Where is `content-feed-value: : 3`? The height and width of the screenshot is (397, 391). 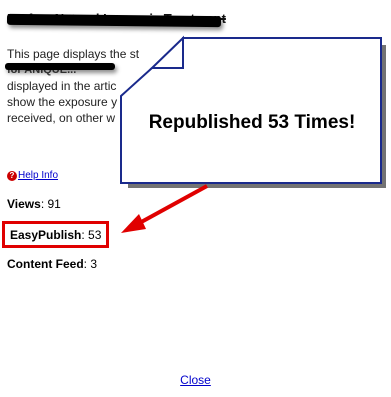
content-feed-value: : 3 is located at coordinates (90, 264).